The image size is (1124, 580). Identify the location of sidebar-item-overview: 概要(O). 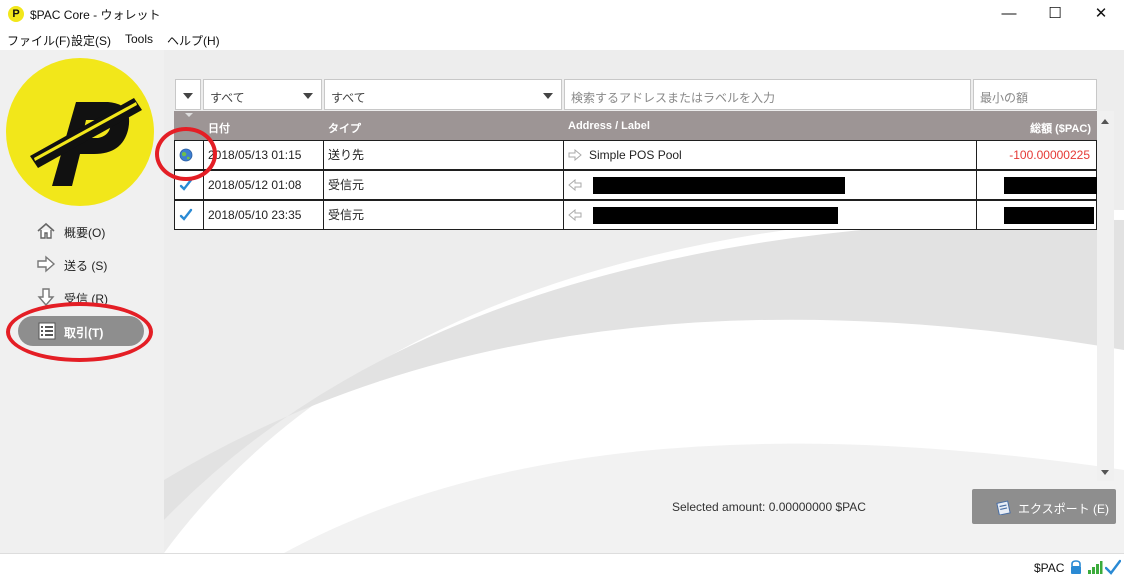
(96, 231).